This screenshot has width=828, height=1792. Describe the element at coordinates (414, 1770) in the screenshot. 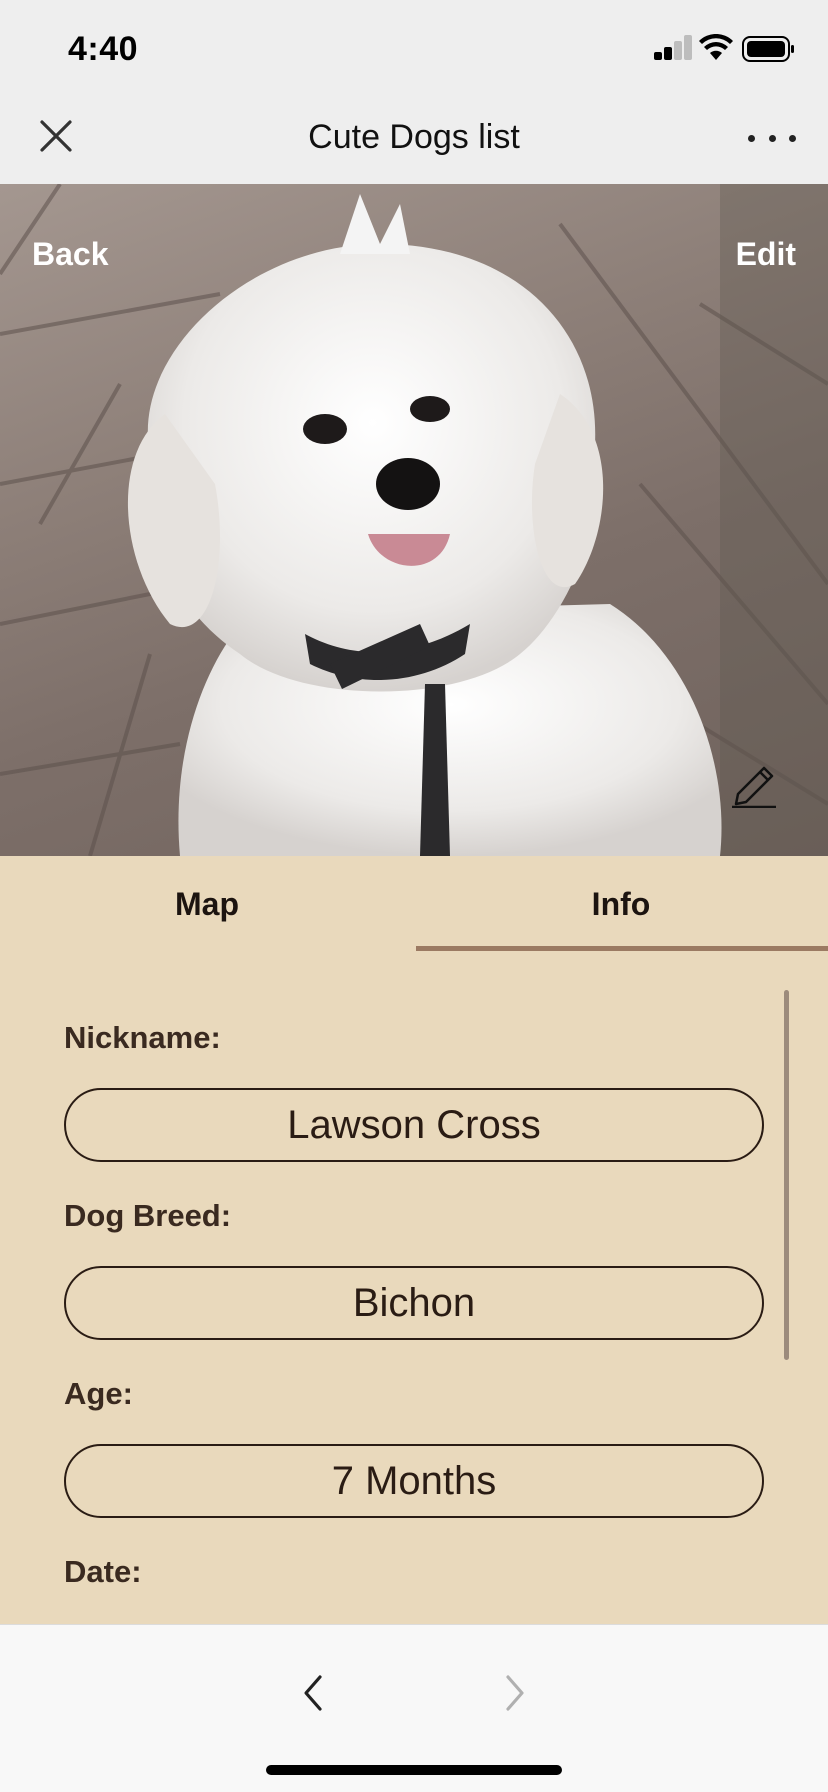

I see `home-indicator` at that location.